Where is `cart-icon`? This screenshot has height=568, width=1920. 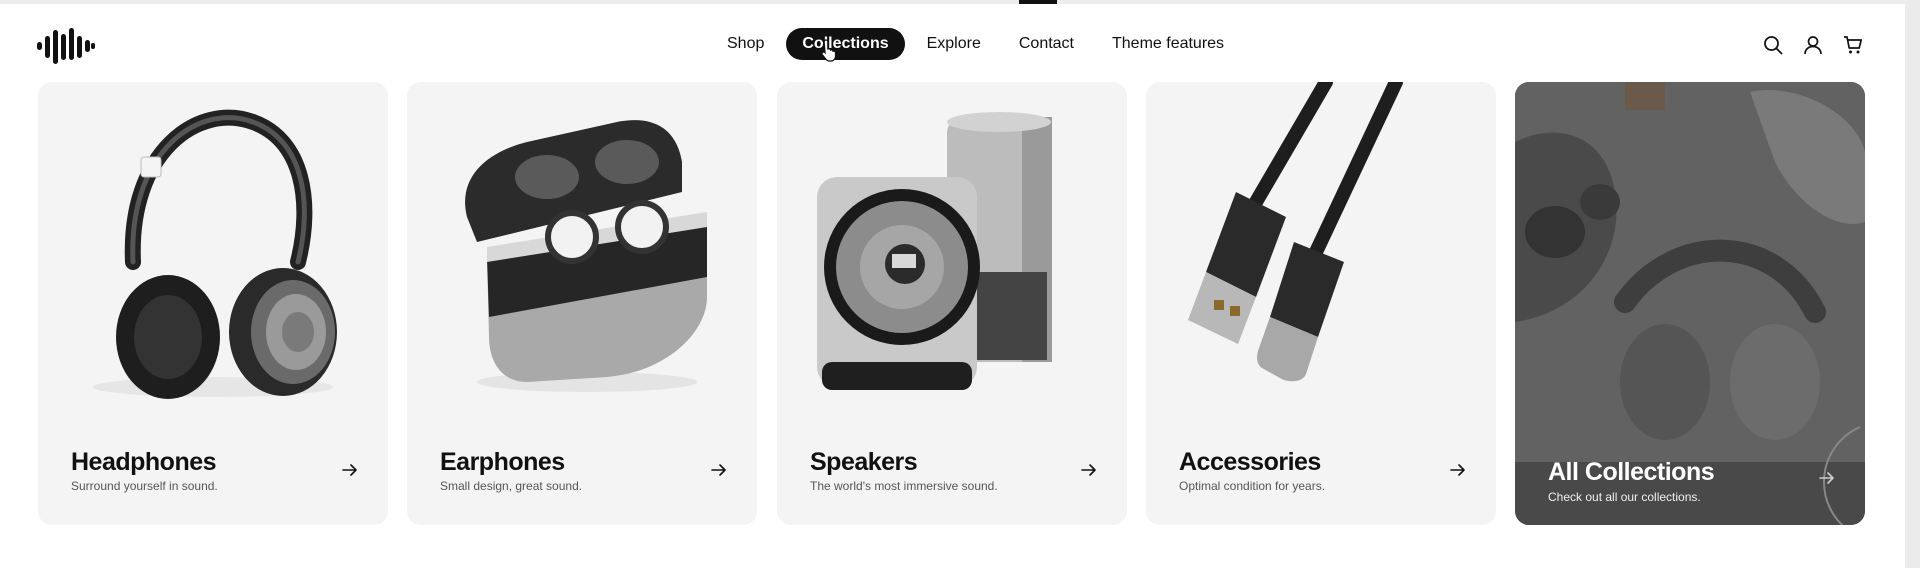 cart-icon is located at coordinates (1853, 45).